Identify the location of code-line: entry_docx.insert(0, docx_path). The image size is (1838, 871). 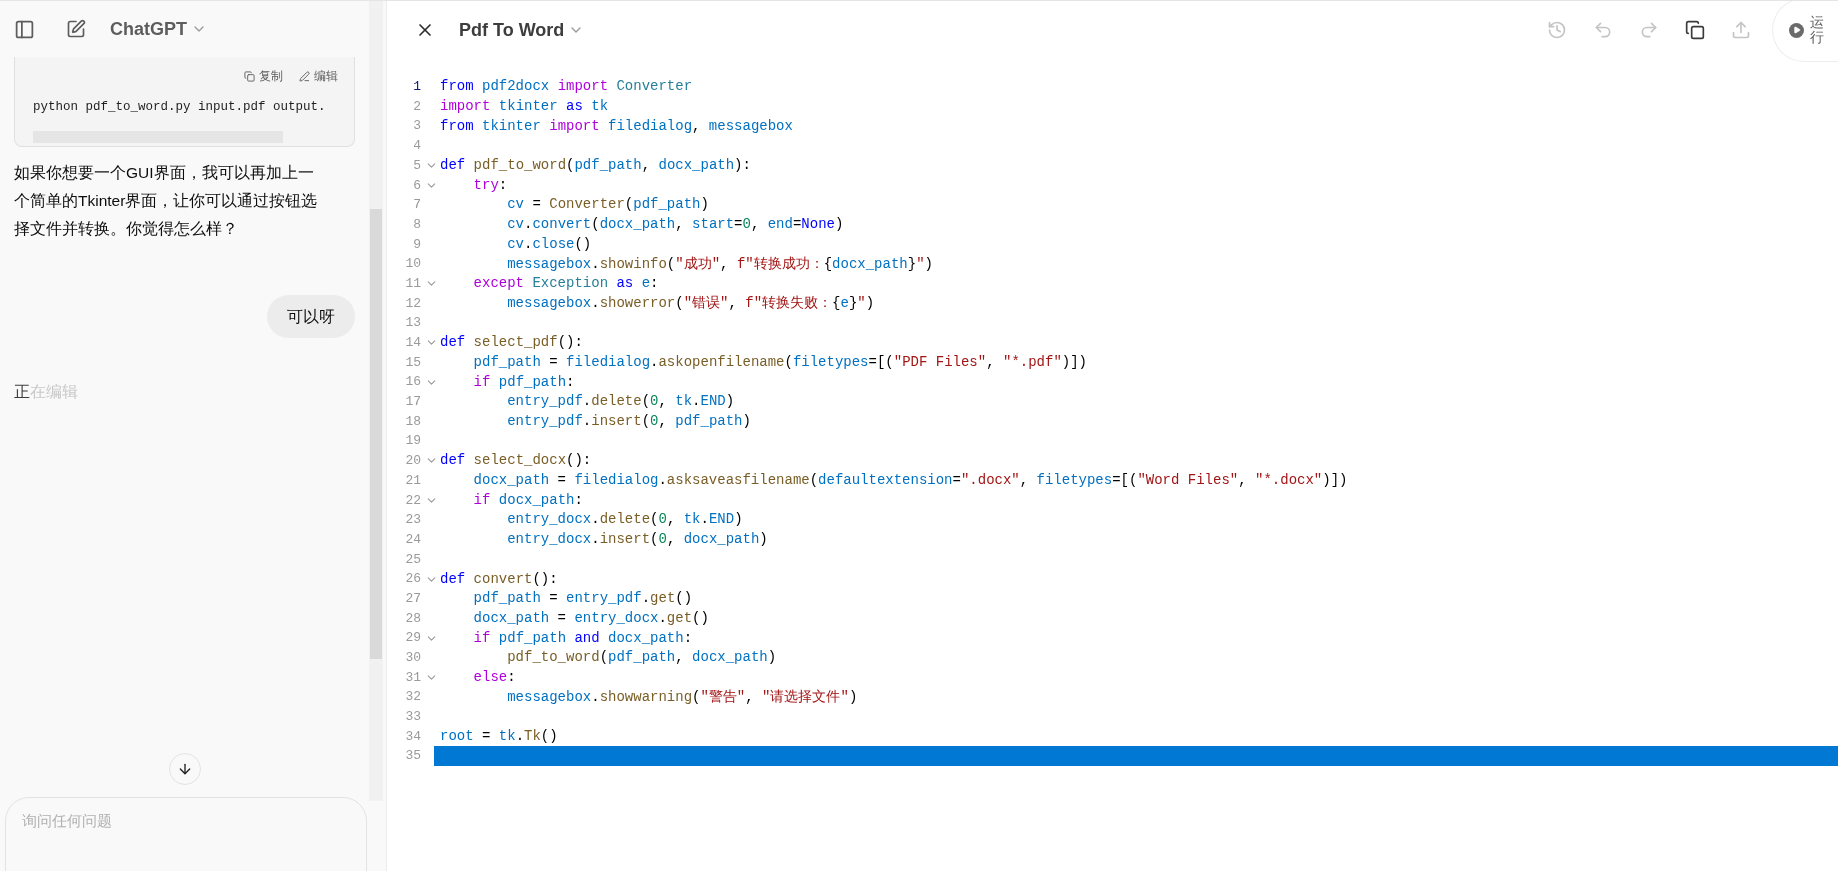
(637, 540).